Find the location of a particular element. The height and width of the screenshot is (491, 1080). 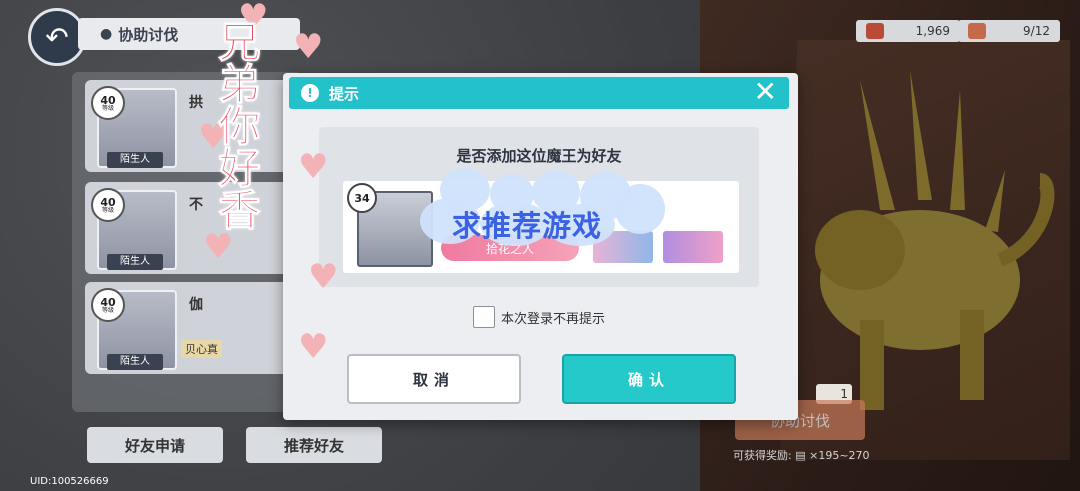

recommend-friend-button: 推荐好友 is located at coordinates (314, 445).